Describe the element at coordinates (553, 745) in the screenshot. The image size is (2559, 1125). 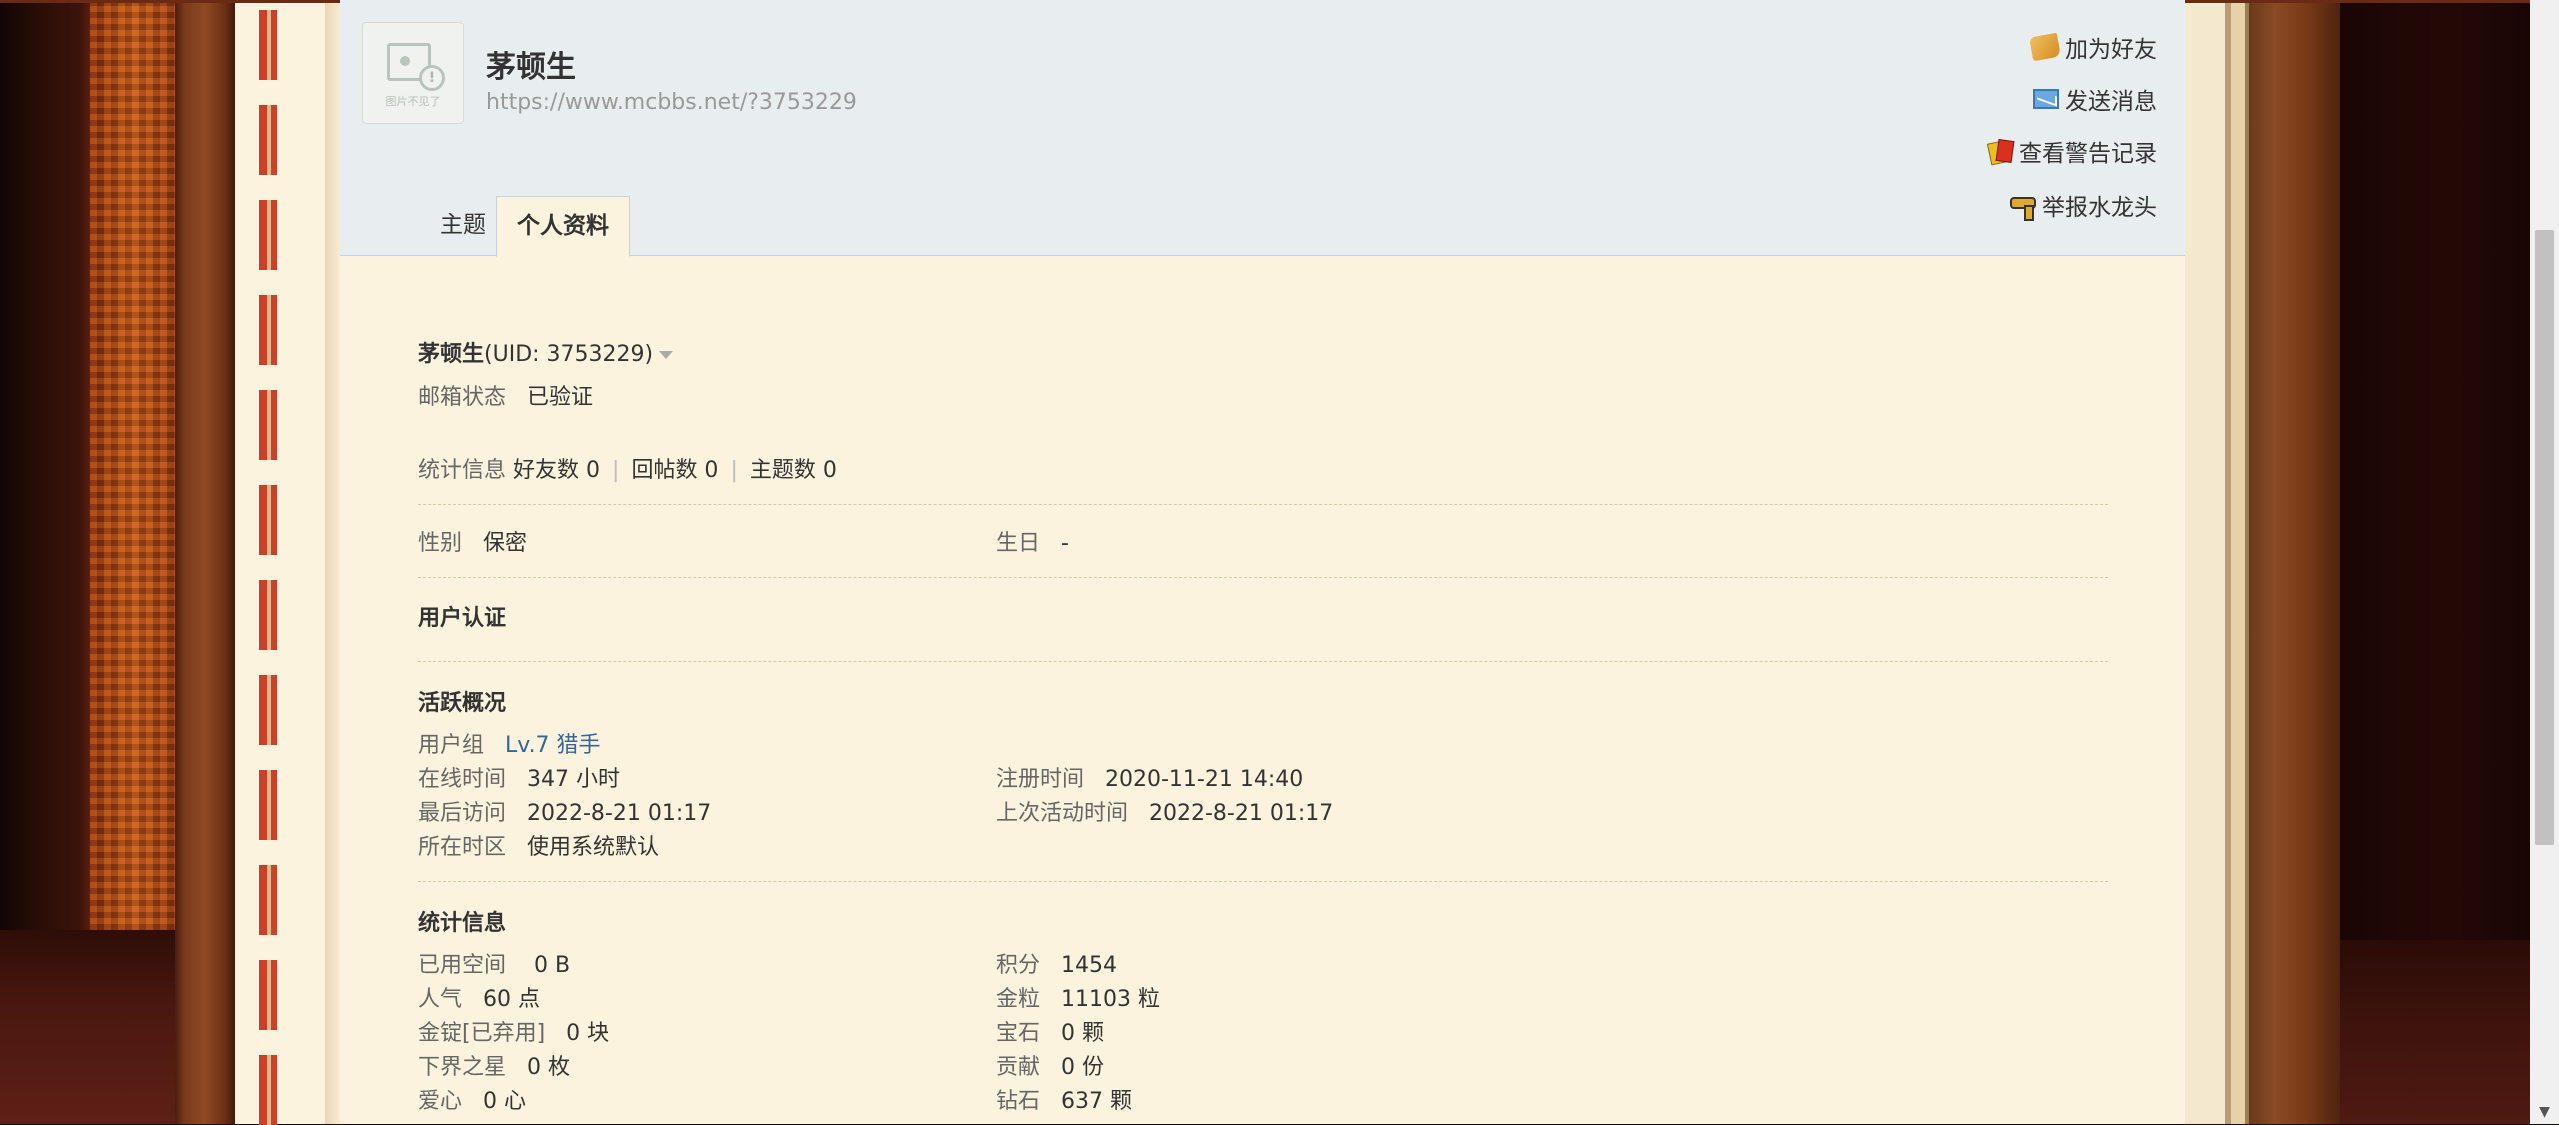
I see `user-group-link: Lv.7 猎手` at that location.